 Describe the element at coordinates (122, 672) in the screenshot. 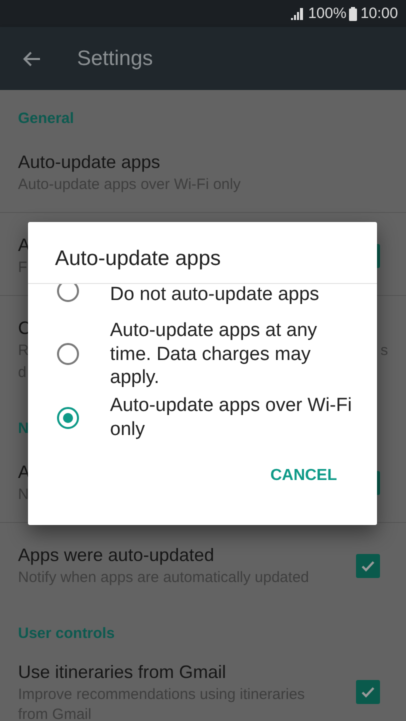

I see `setting-title: Use itineraries from Gmail` at that location.